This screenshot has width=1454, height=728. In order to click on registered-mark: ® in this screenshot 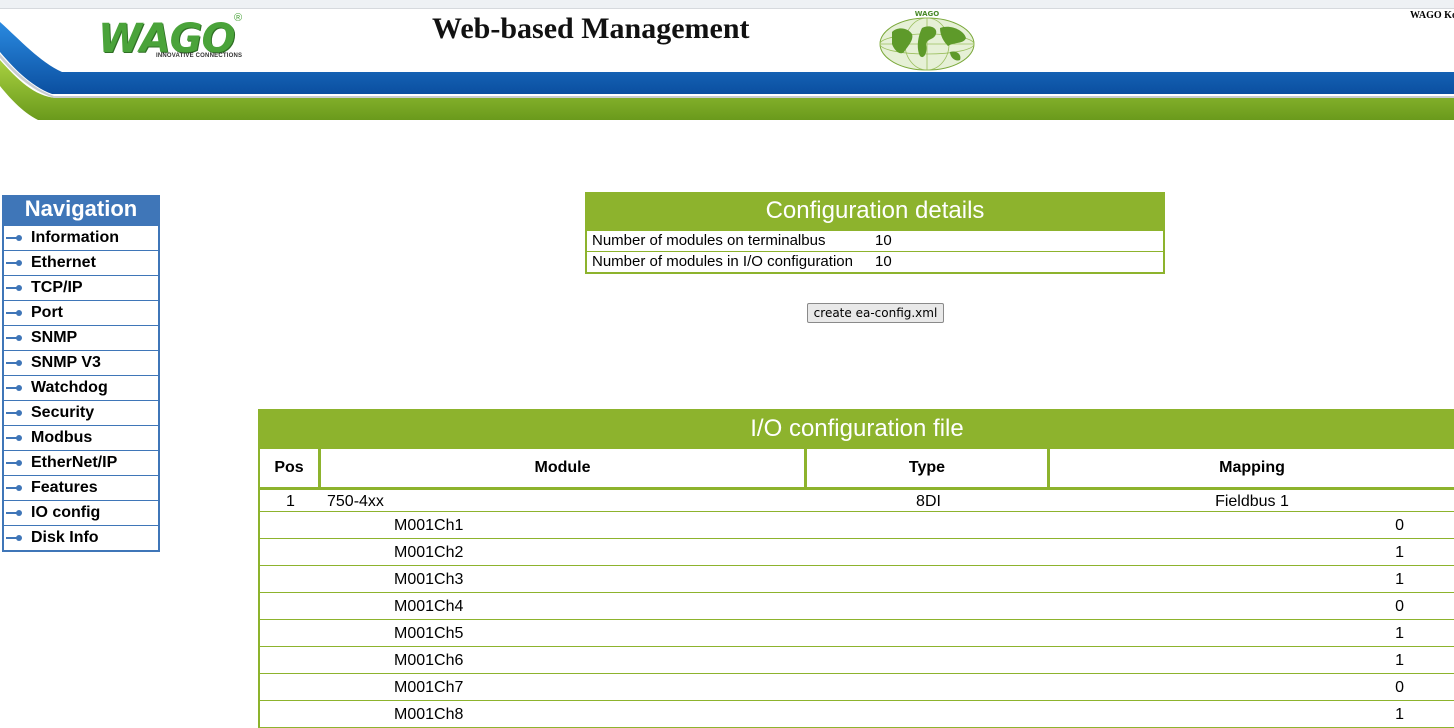, I will do `click(238, 18)`.